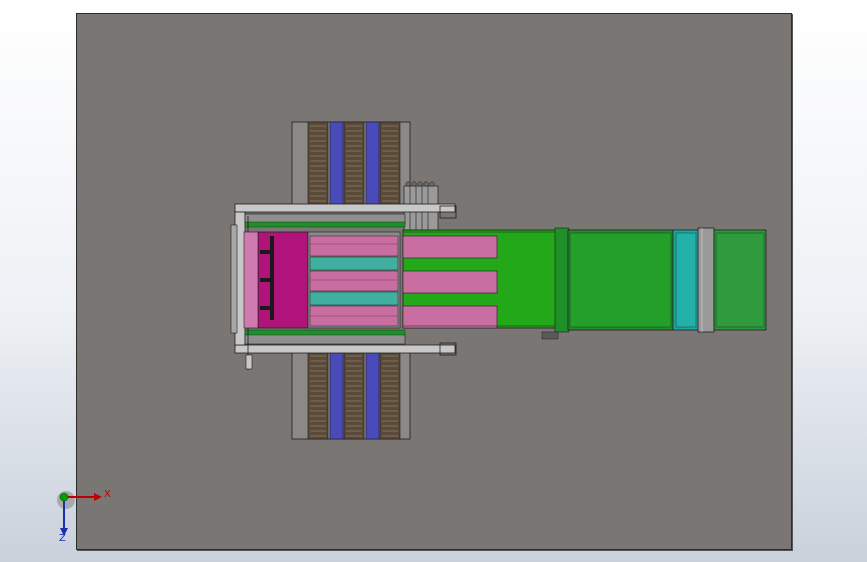 The height and width of the screenshot is (562, 867). I want to click on top-side-conveyor, so click(351, 166).